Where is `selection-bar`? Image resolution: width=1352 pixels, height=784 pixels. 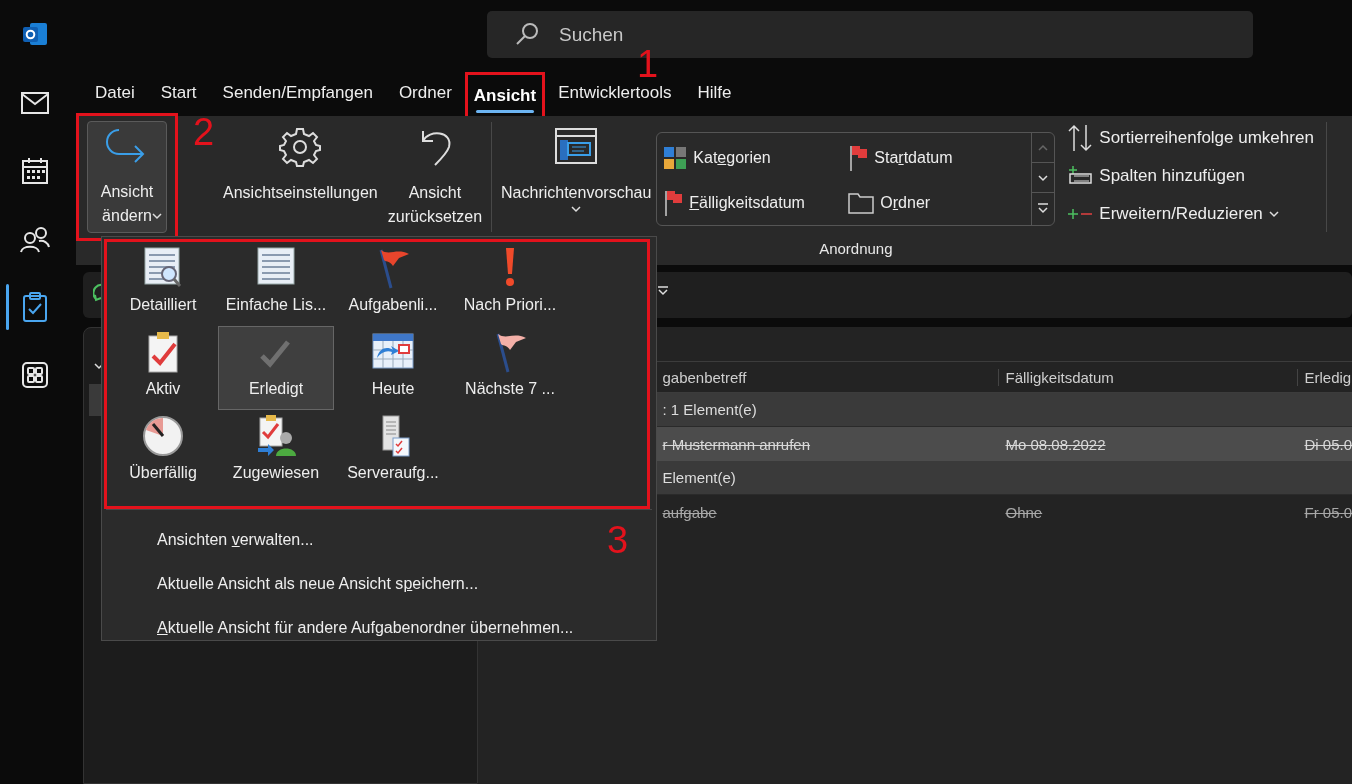
selection-bar is located at coordinates (7, 307).